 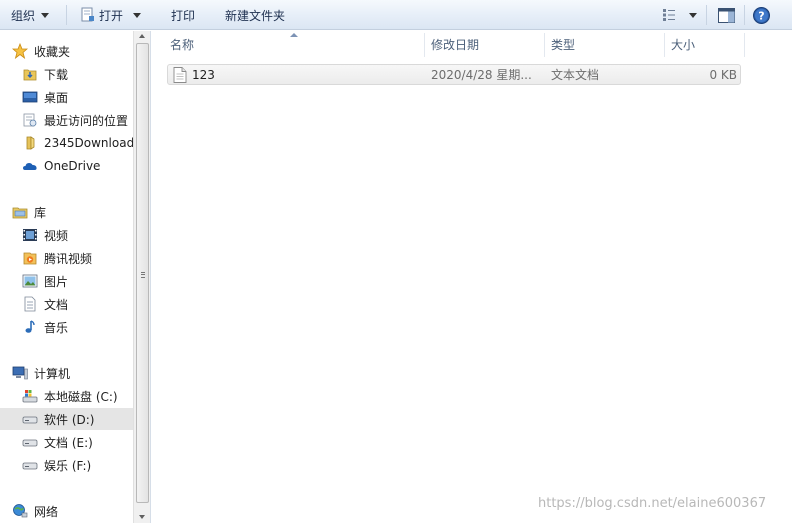 I want to click on nav-header-label: 库, so click(x=40, y=212).